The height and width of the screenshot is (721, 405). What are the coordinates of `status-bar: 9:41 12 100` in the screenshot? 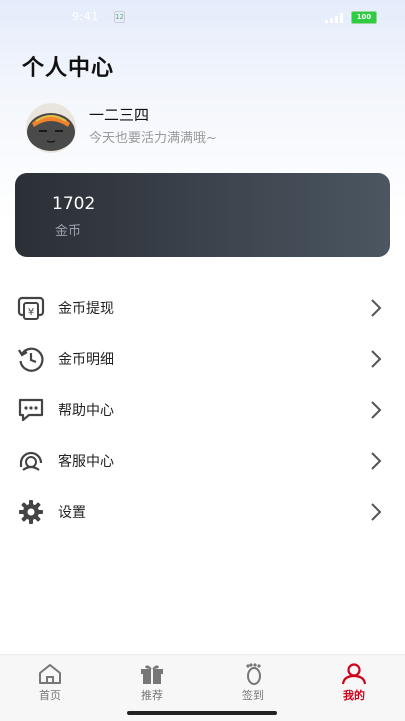 It's located at (202, 18).